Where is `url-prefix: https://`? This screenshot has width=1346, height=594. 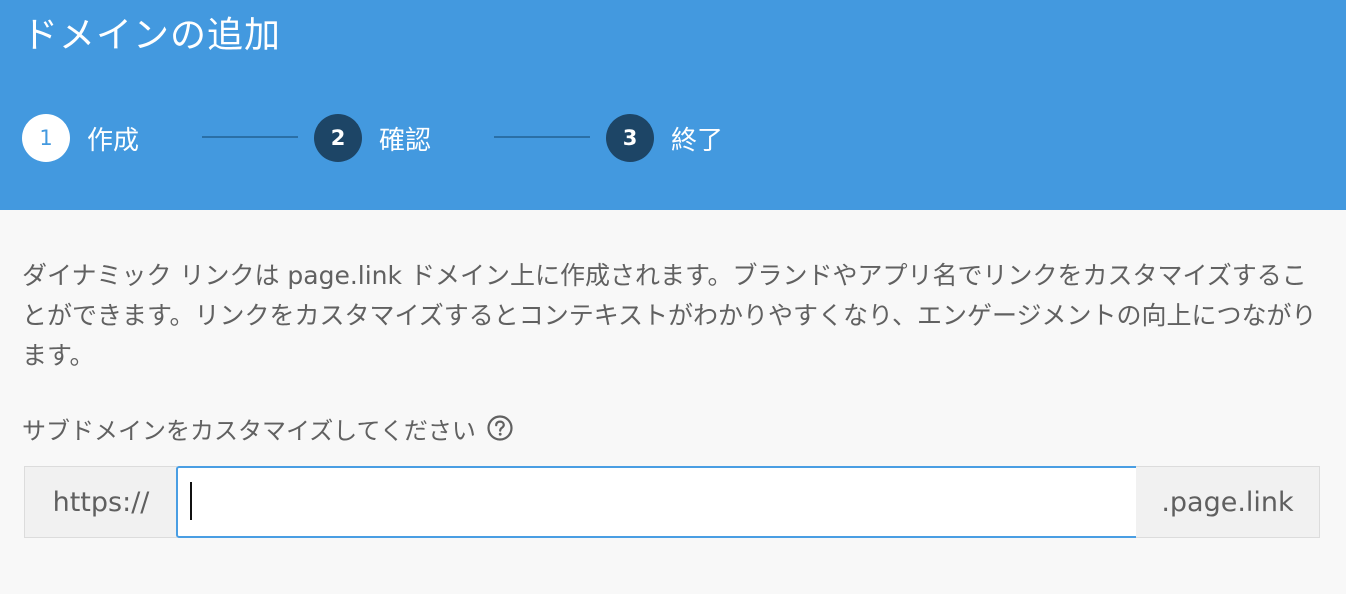 url-prefix: https:// is located at coordinates (100, 502).